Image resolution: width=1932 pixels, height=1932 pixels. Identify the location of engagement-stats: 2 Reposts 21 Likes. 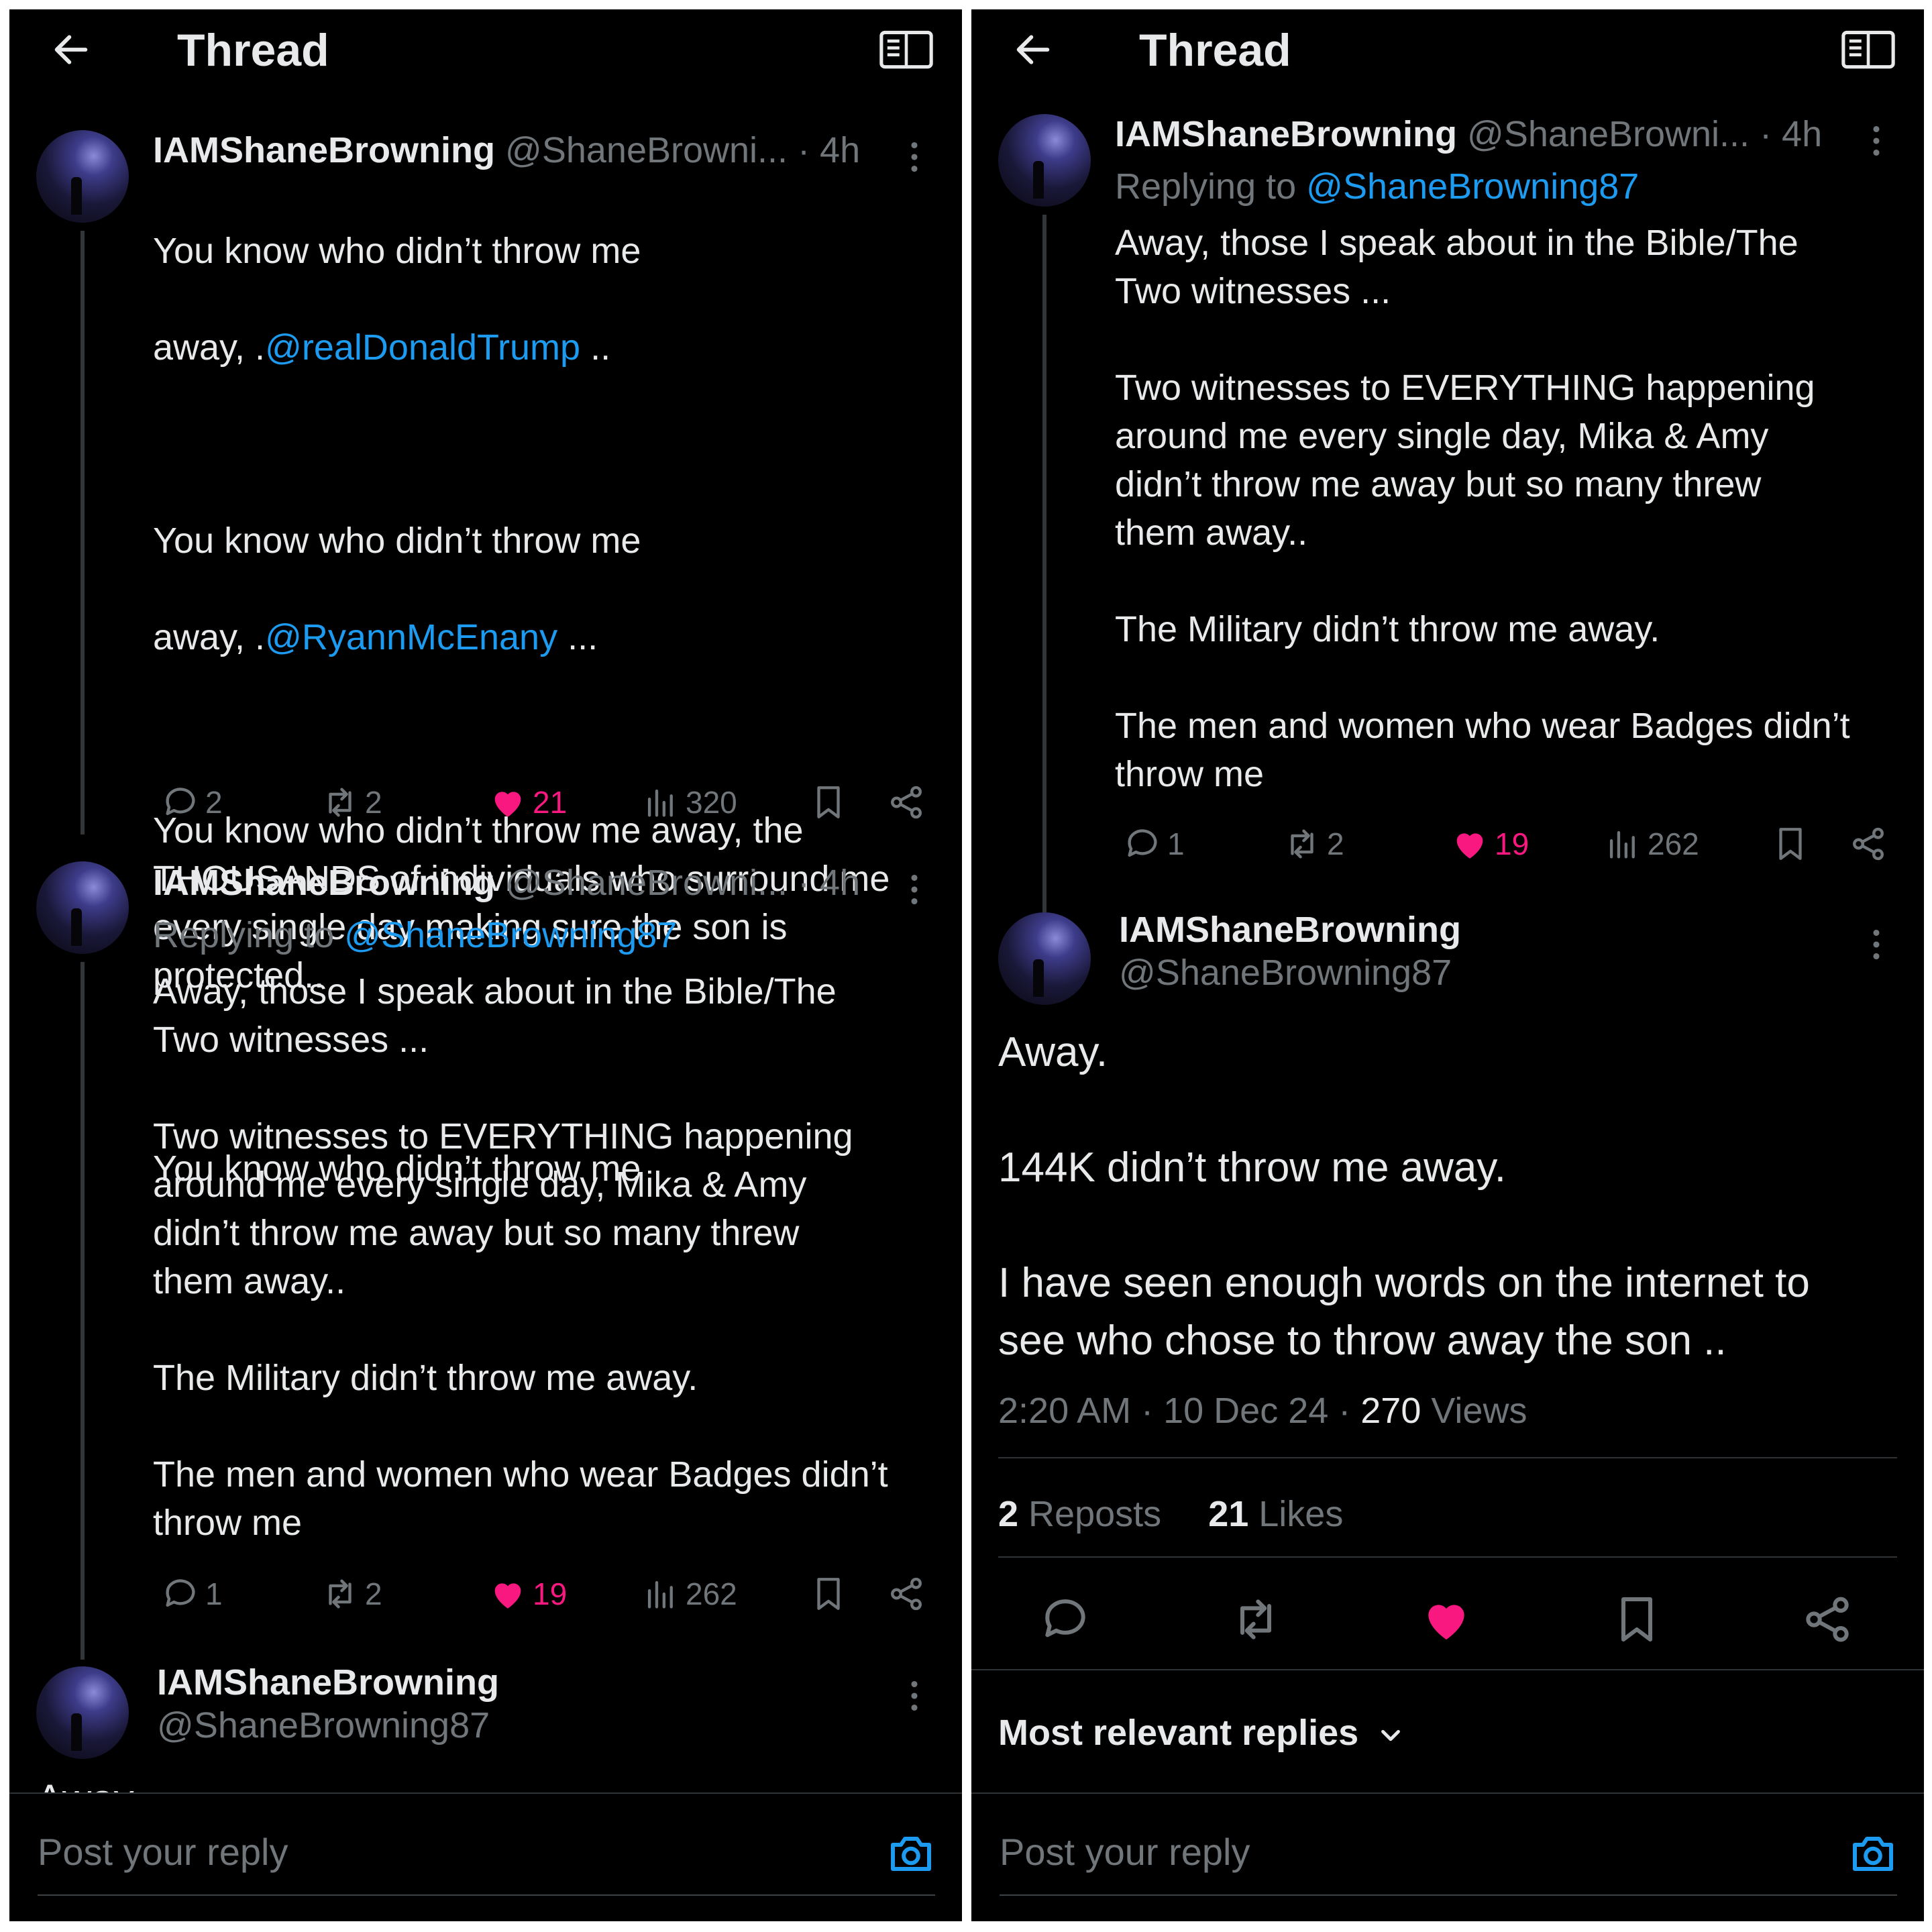
(1170, 1514).